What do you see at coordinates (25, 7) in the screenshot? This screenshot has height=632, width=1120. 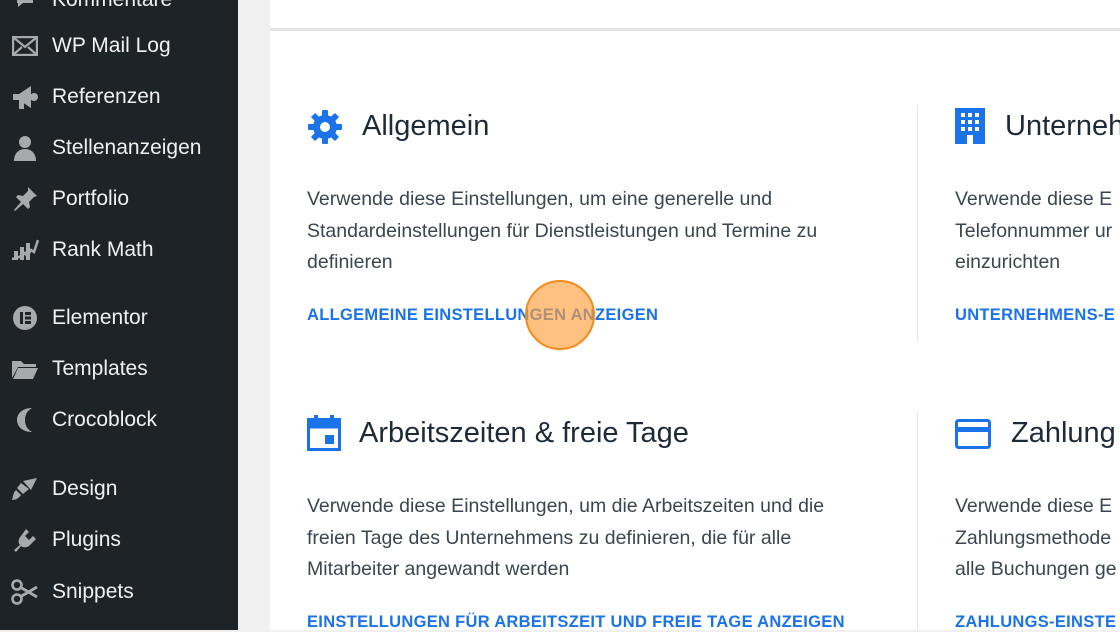 I see `comment-icon` at bounding box center [25, 7].